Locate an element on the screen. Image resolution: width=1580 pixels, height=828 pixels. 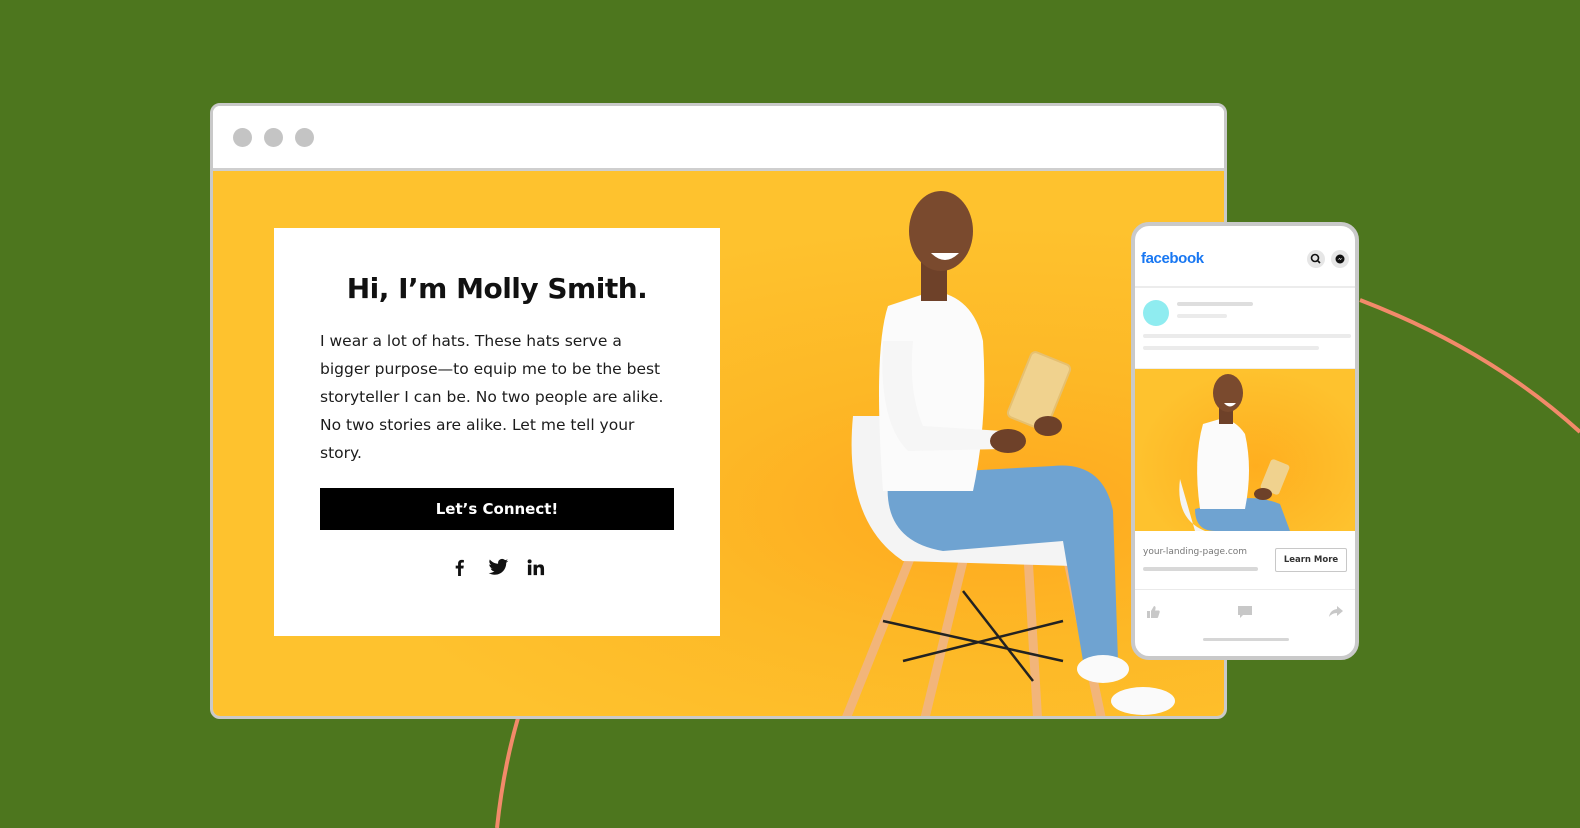
facebook-header: facebook is located at coordinates (1245, 257).